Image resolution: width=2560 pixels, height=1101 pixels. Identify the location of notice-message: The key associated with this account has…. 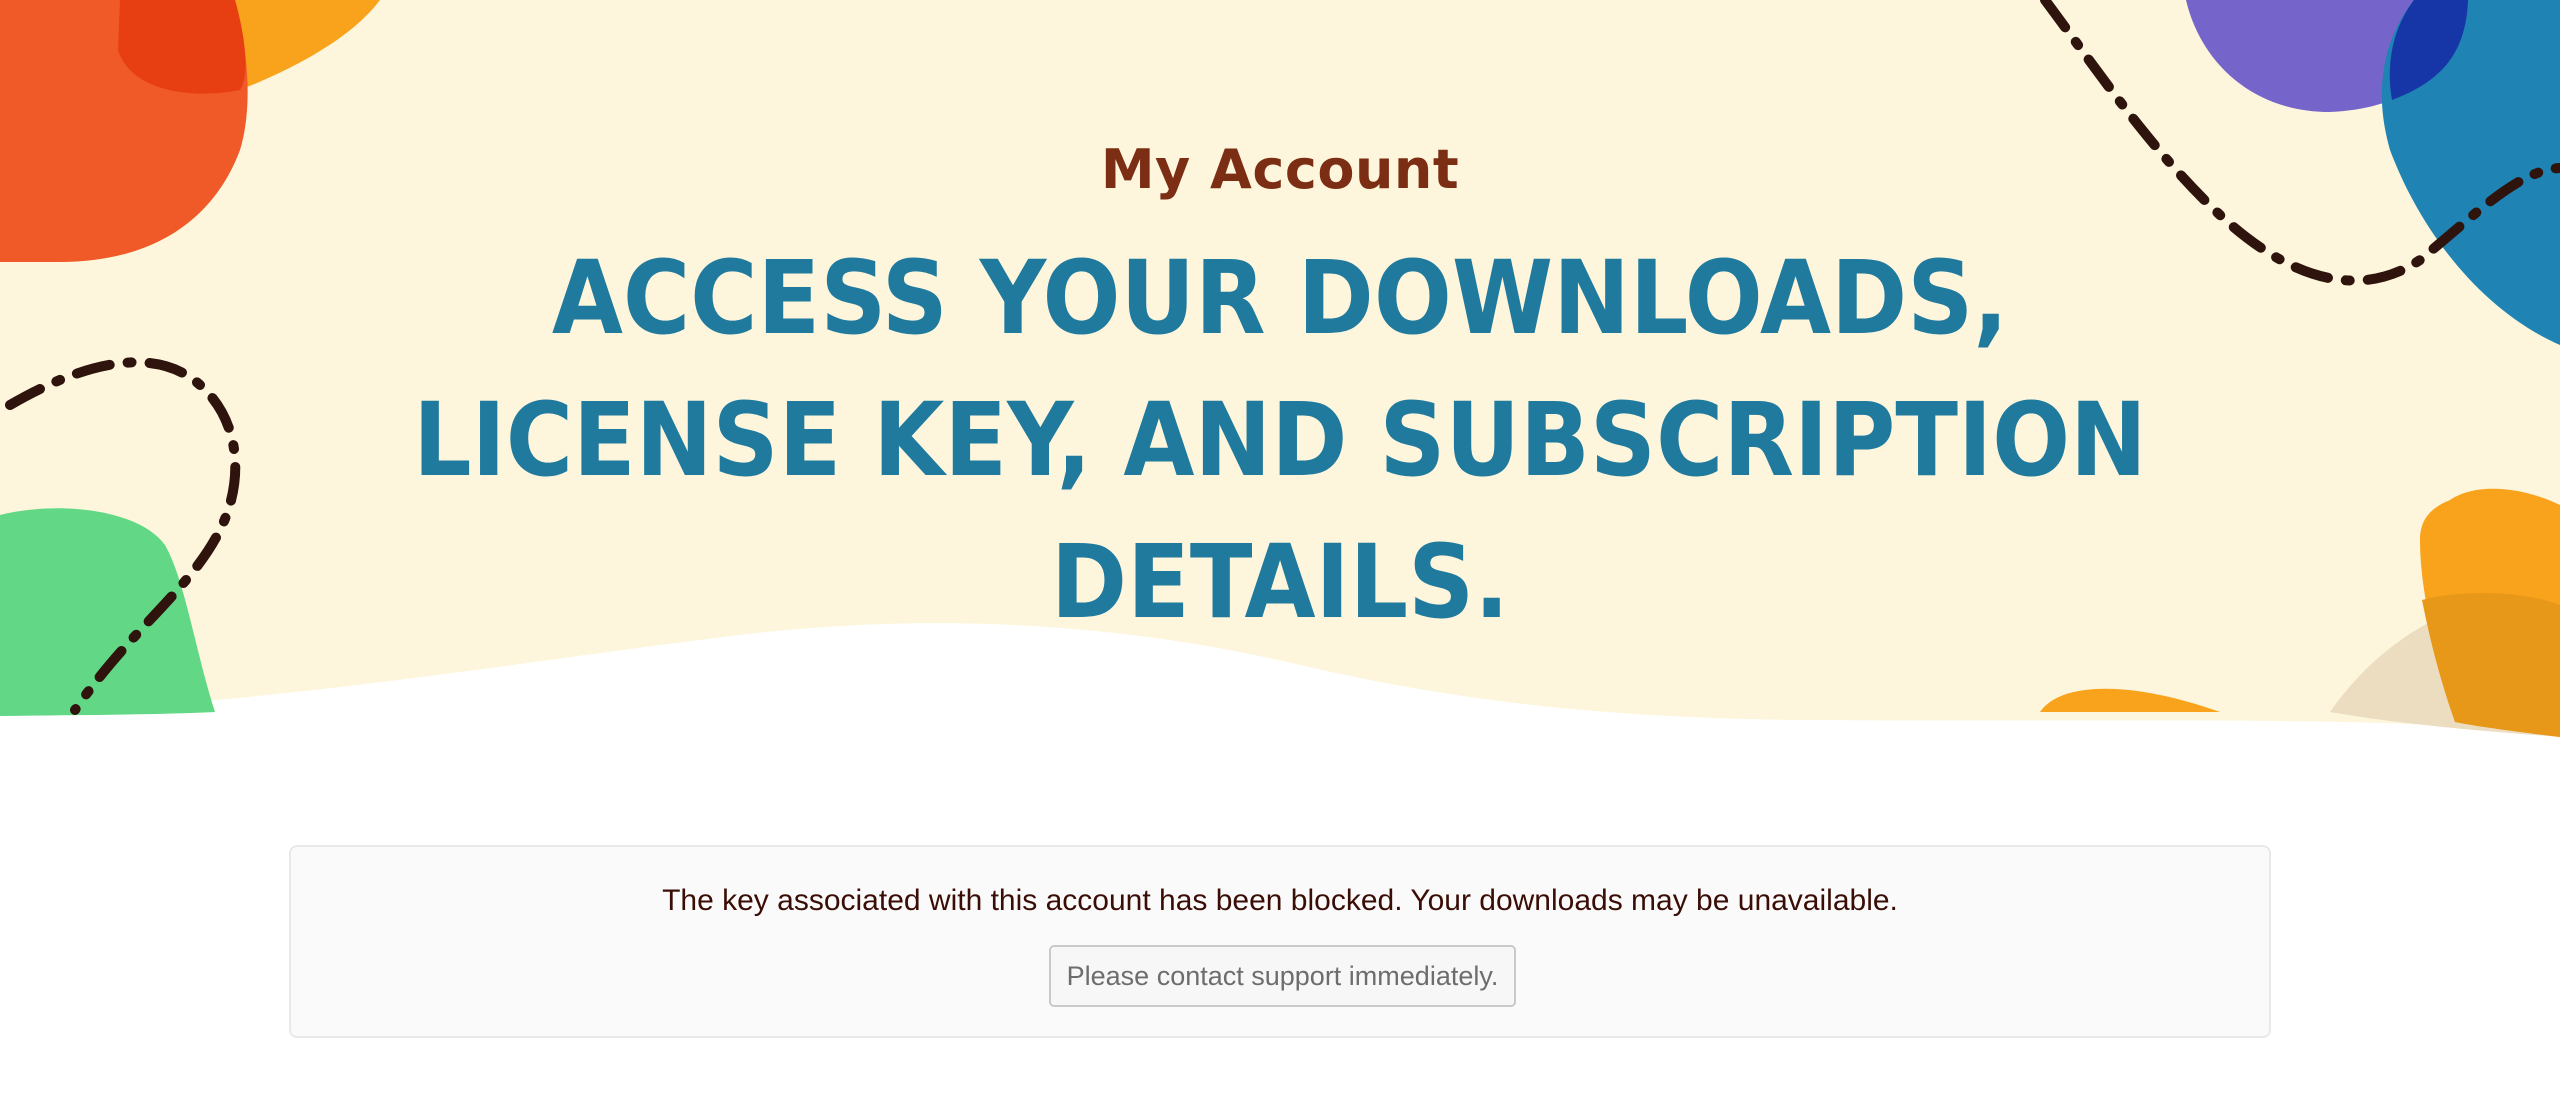
(1280, 900).